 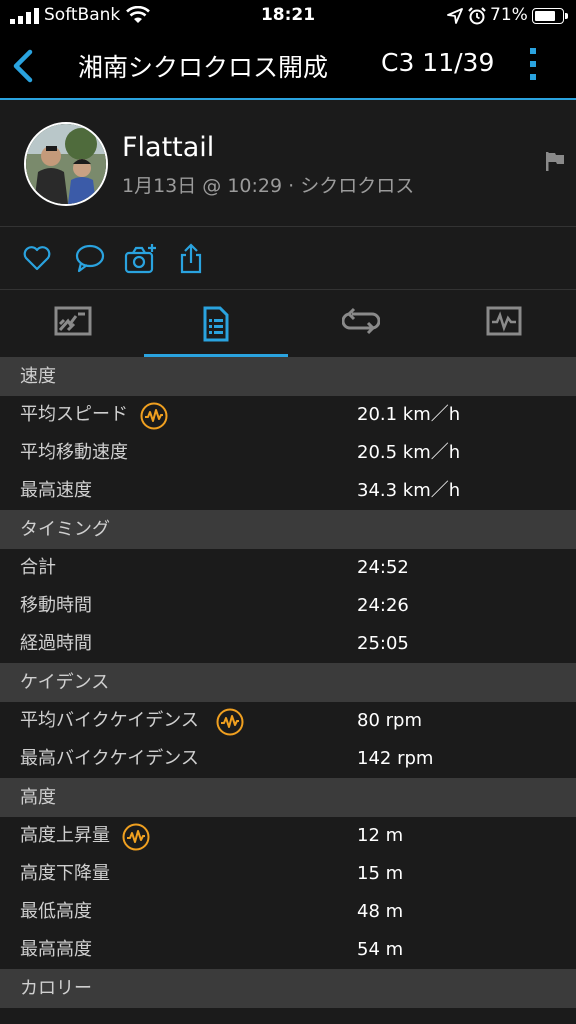 What do you see at coordinates (288, 797) in the screenshot?
I see `section-header-elevation: 高度` at bounding box center [288, 797].